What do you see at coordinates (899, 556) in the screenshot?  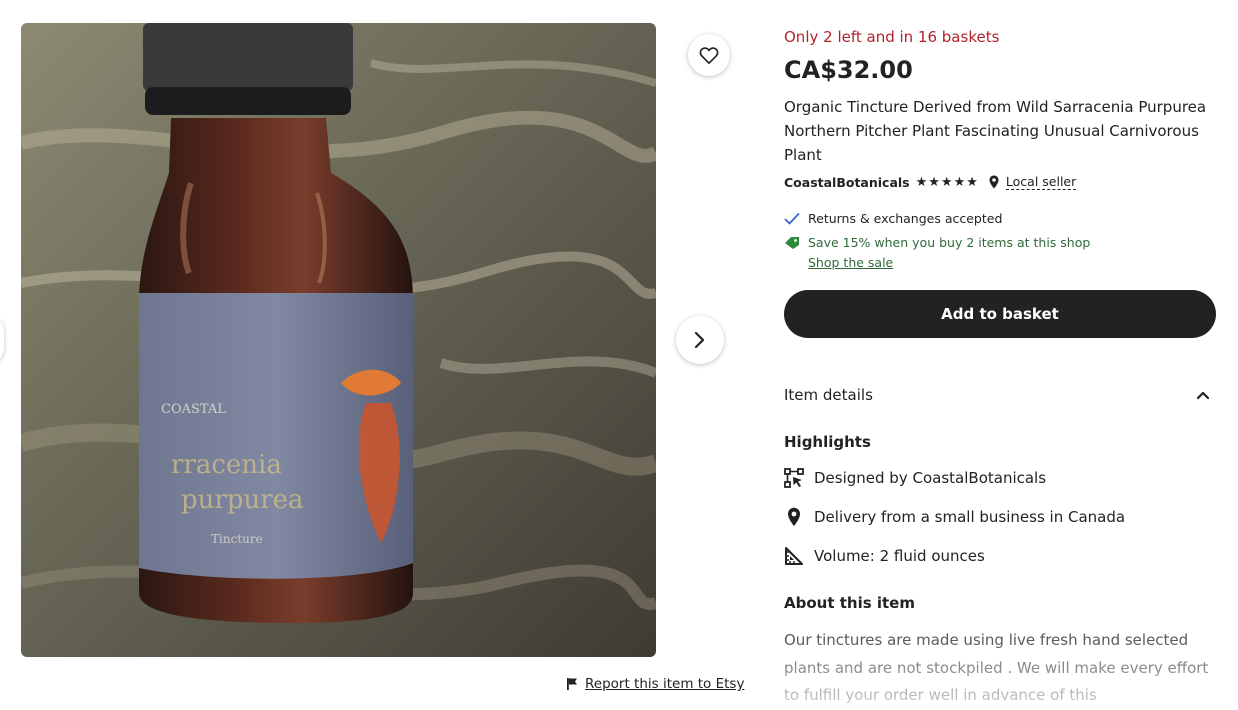 I see `volume-text: Volume: 2 fluid ounces` at bounding box center [899, 556].